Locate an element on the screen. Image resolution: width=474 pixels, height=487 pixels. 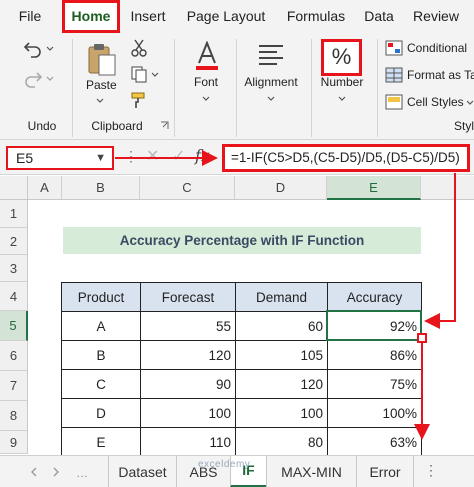
select-all-corner is located at coordinates (14, 188).